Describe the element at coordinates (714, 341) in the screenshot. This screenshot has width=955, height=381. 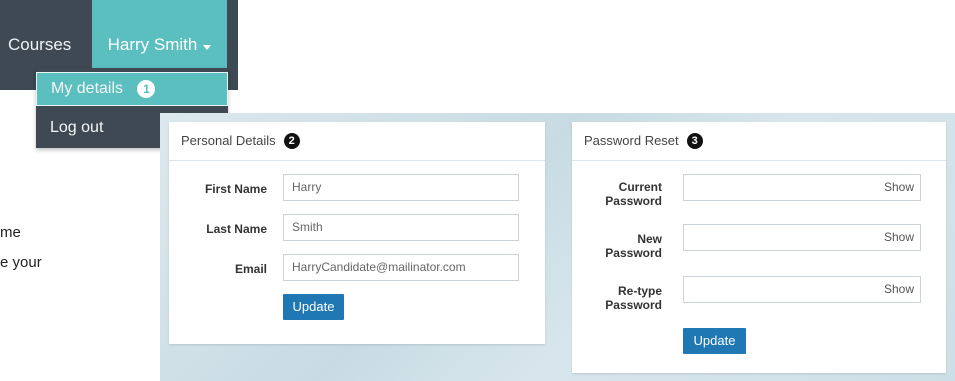
I see `password-update-button: Update` at that location.